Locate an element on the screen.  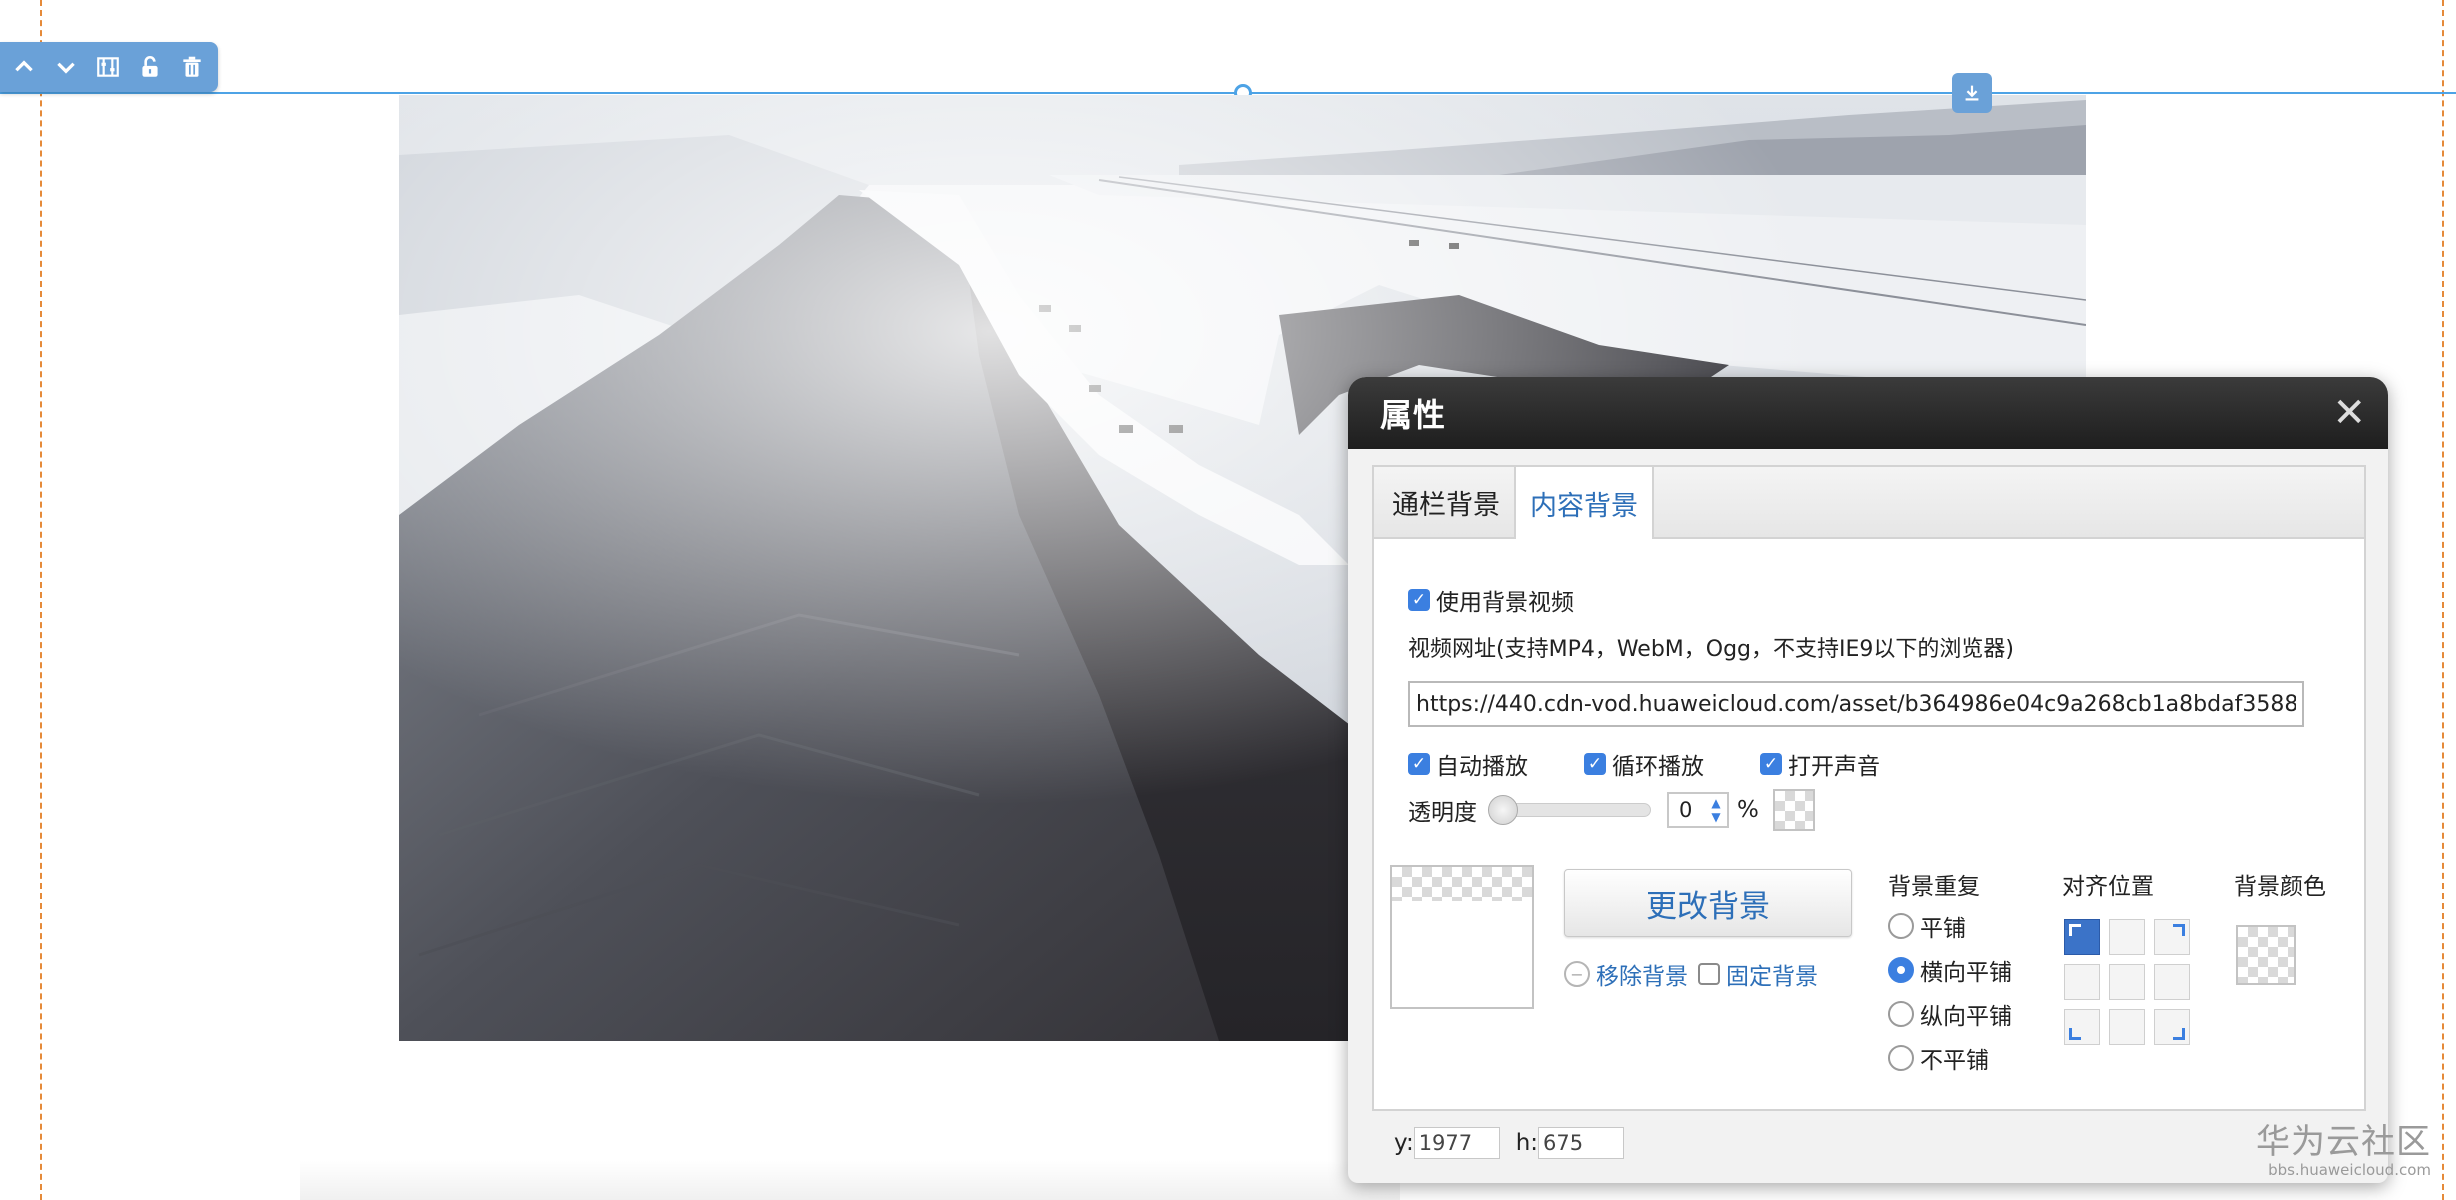
unlock-icon is located at coordinates (150, 66).